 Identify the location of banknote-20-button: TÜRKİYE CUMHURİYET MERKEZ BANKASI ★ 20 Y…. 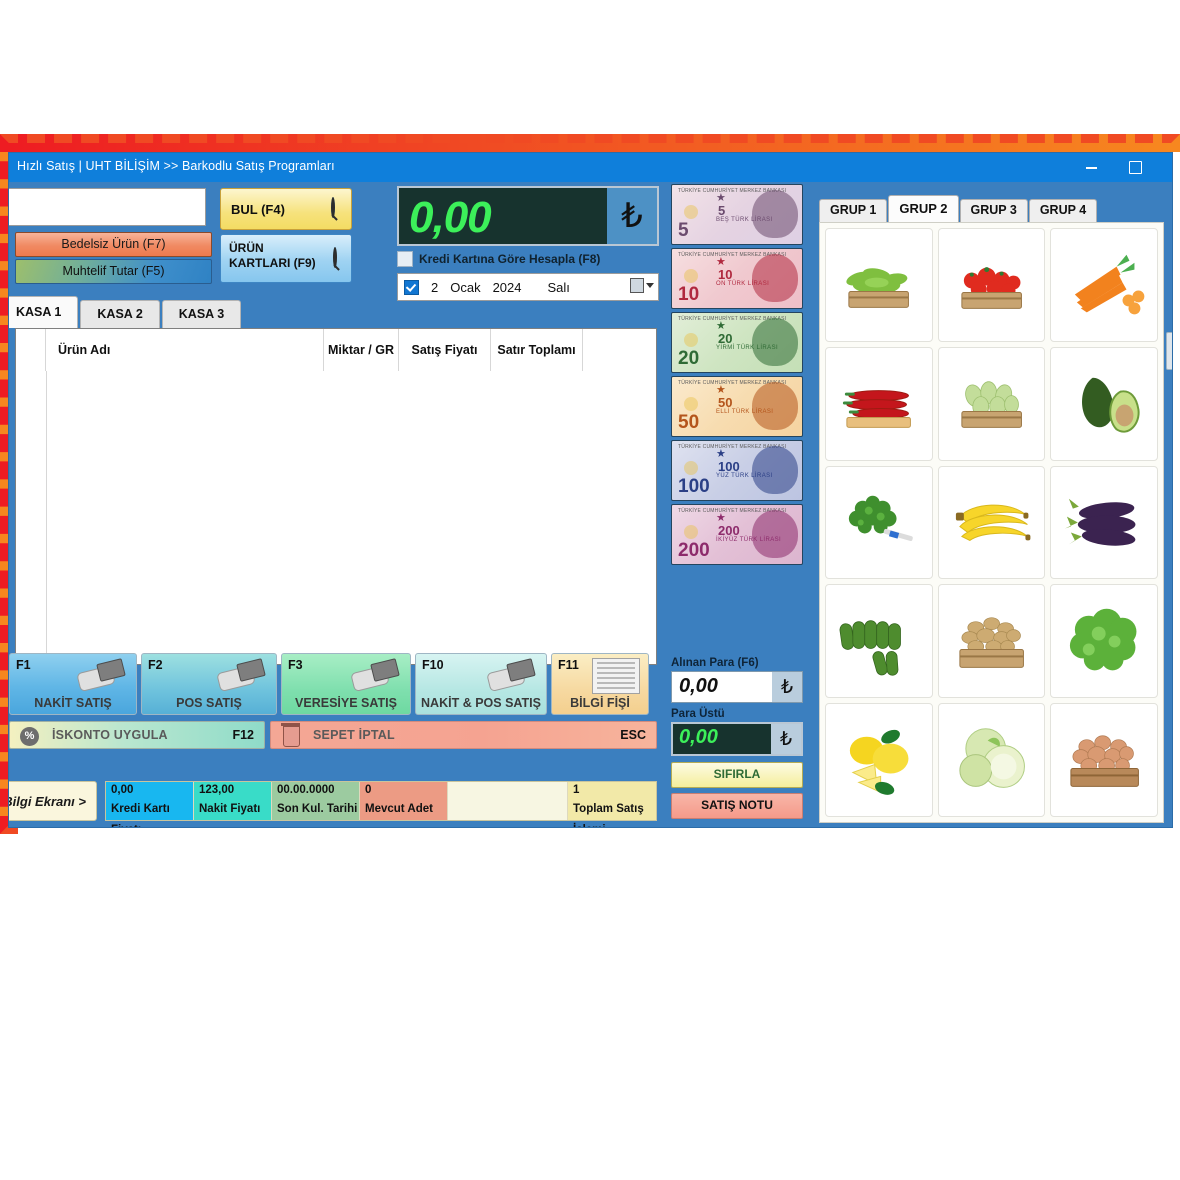
(737, 342).